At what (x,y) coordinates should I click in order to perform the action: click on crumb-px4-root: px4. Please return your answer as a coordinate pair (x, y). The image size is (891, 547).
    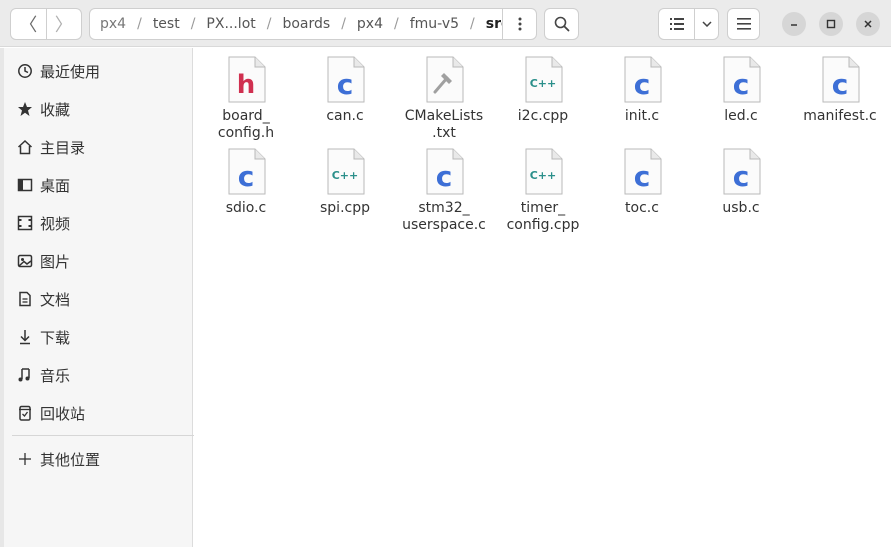
    Looking at the image, I should click on (113, 24).